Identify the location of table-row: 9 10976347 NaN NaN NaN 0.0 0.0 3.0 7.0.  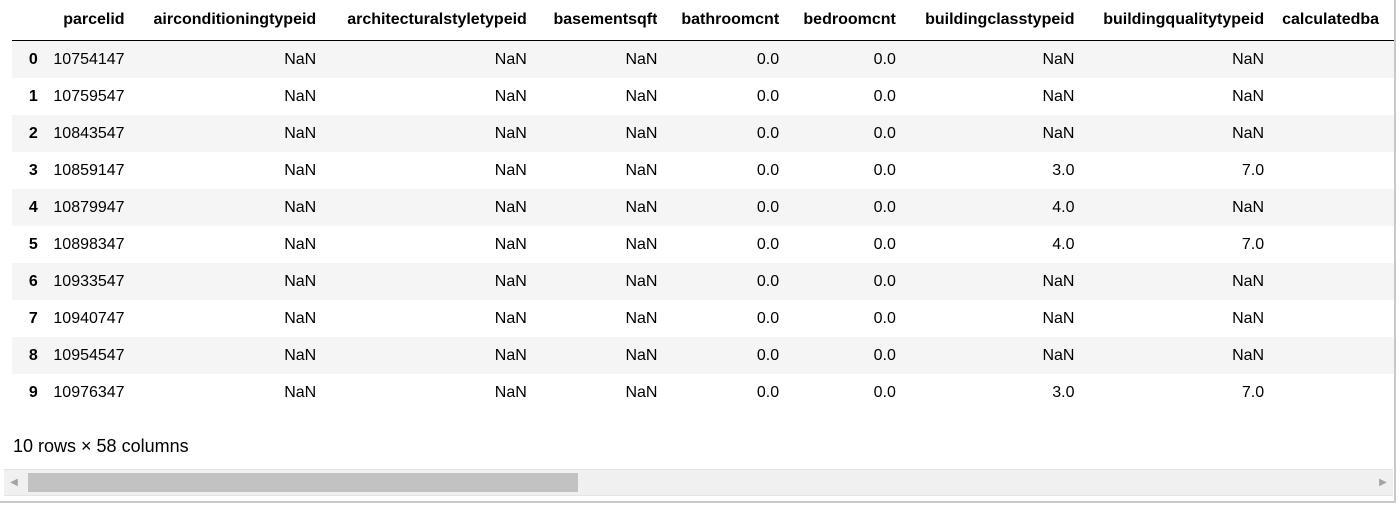
(703, 392).